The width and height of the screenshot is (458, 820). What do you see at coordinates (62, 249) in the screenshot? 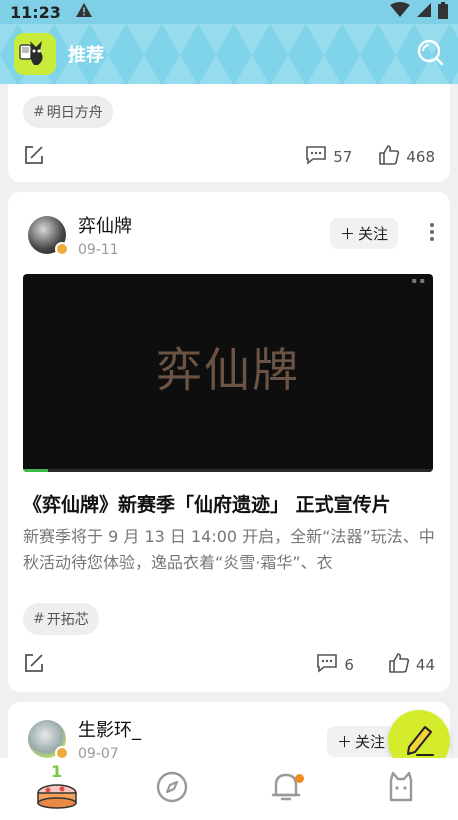
I see `verified-badge-icon` at bounding box center [62, 249].